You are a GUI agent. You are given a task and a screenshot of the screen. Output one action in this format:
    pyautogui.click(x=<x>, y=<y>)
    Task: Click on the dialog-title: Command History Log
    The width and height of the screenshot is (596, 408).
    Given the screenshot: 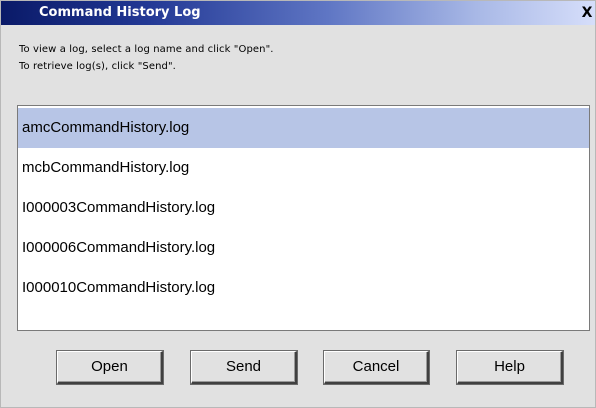 What is the action you would take?
    pyautogui.click(x=120, y=12)
    